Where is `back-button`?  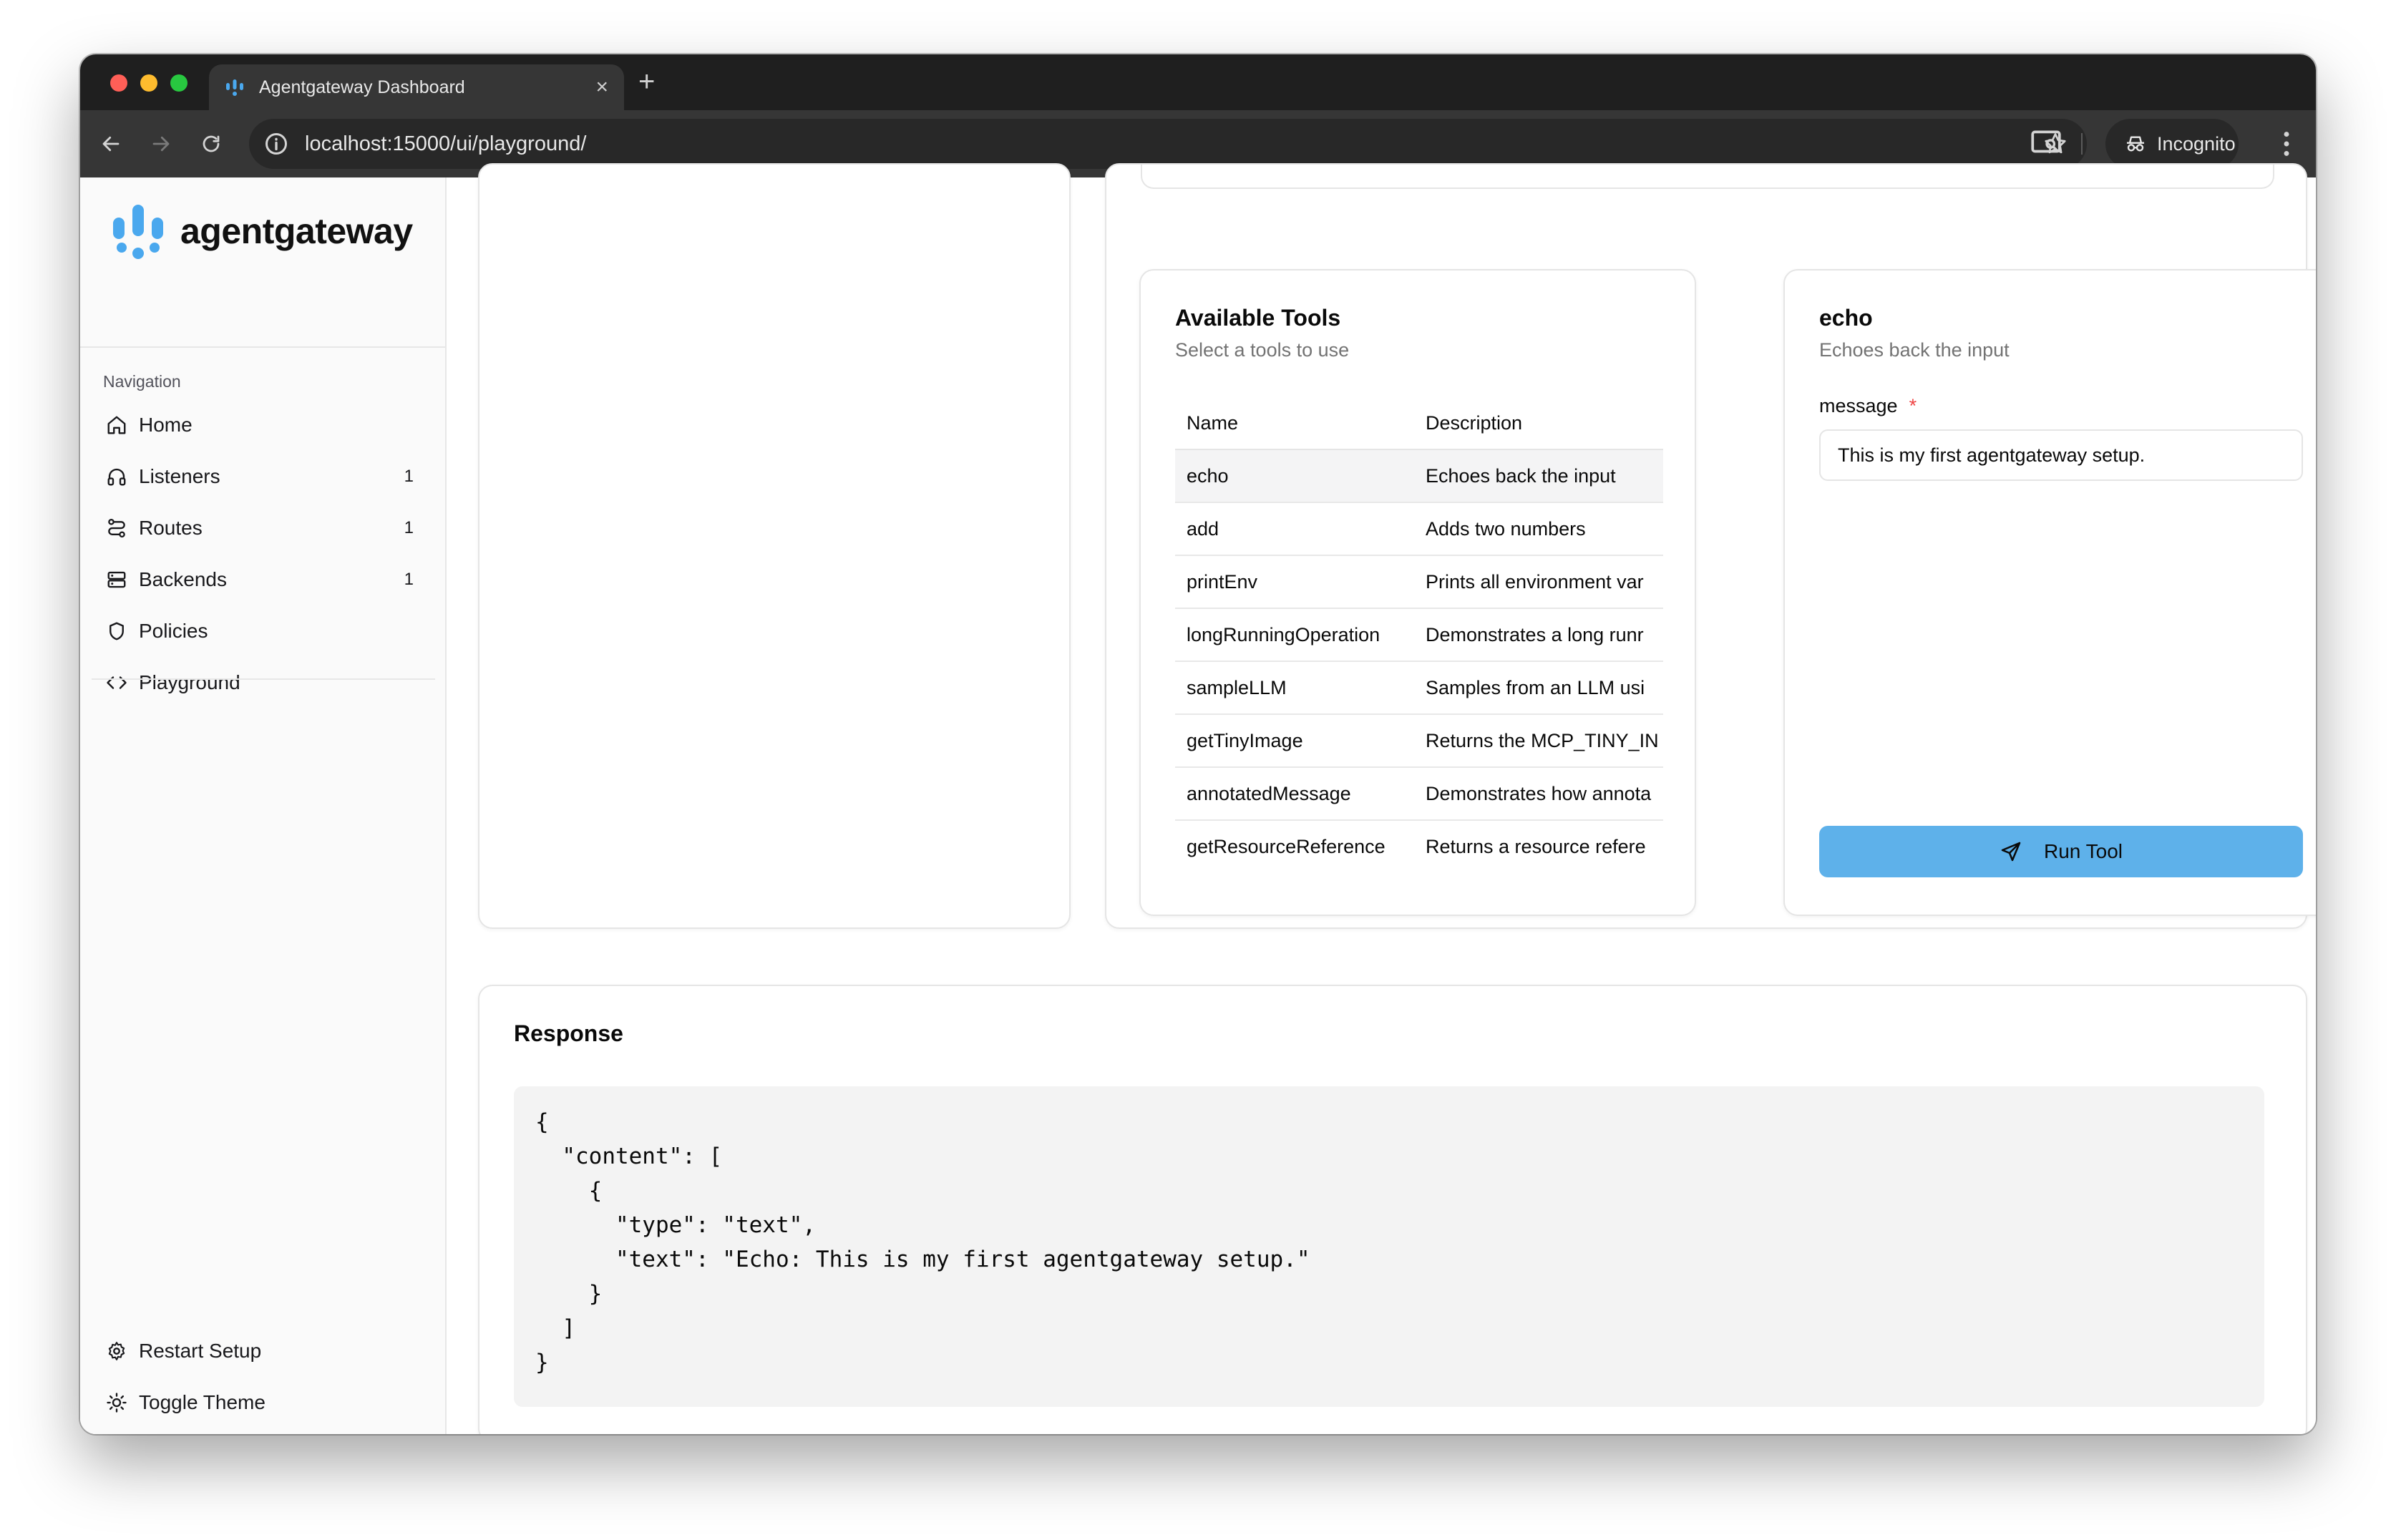
back-button is located at coordinates (111, 144).